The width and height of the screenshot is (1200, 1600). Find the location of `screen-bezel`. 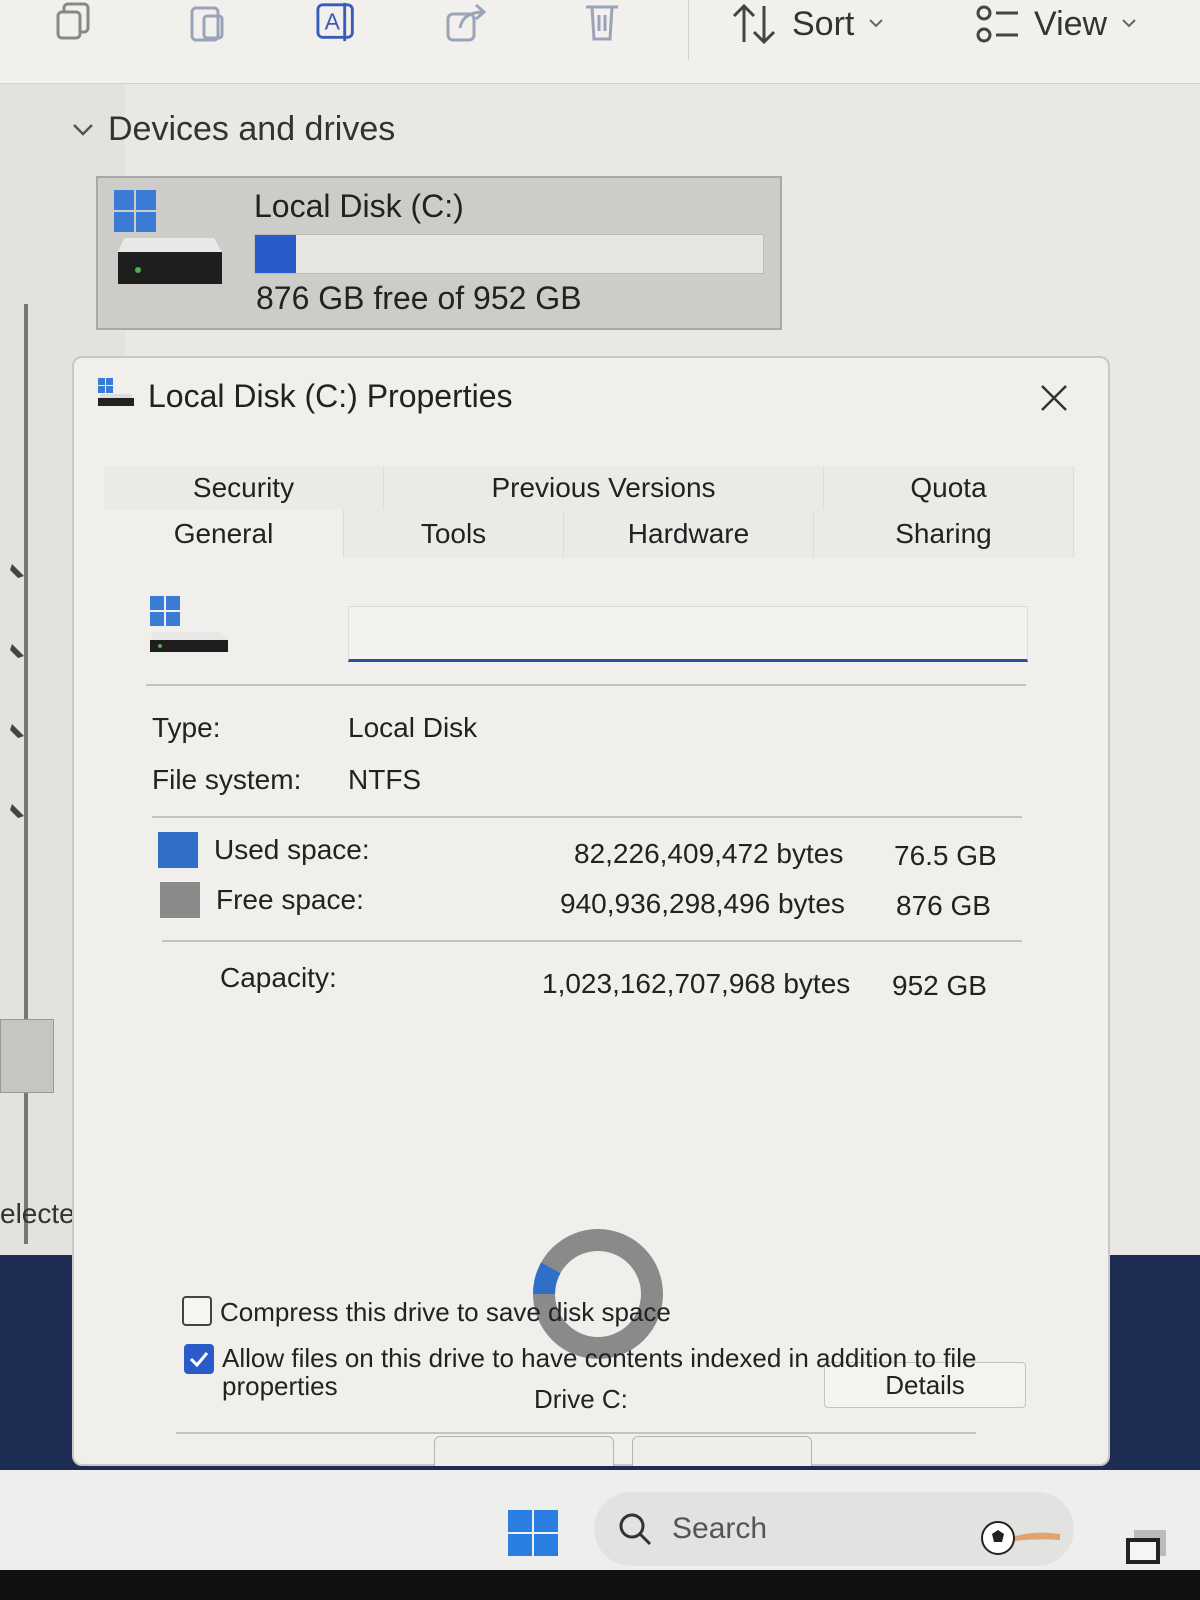

screen-bezel is located at coordinates (600, 1585).